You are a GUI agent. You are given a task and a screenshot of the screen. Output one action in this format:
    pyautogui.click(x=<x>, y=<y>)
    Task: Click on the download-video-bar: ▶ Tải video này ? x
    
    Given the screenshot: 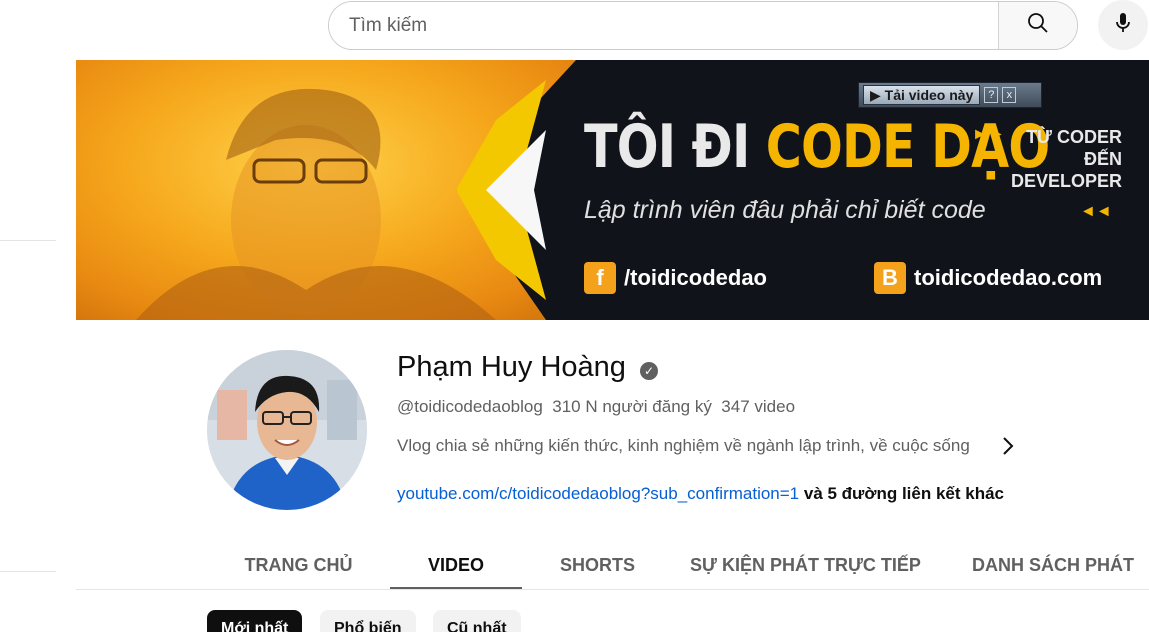 What is the action you would take?
    pyautogui.click(x=950, y=95)
    